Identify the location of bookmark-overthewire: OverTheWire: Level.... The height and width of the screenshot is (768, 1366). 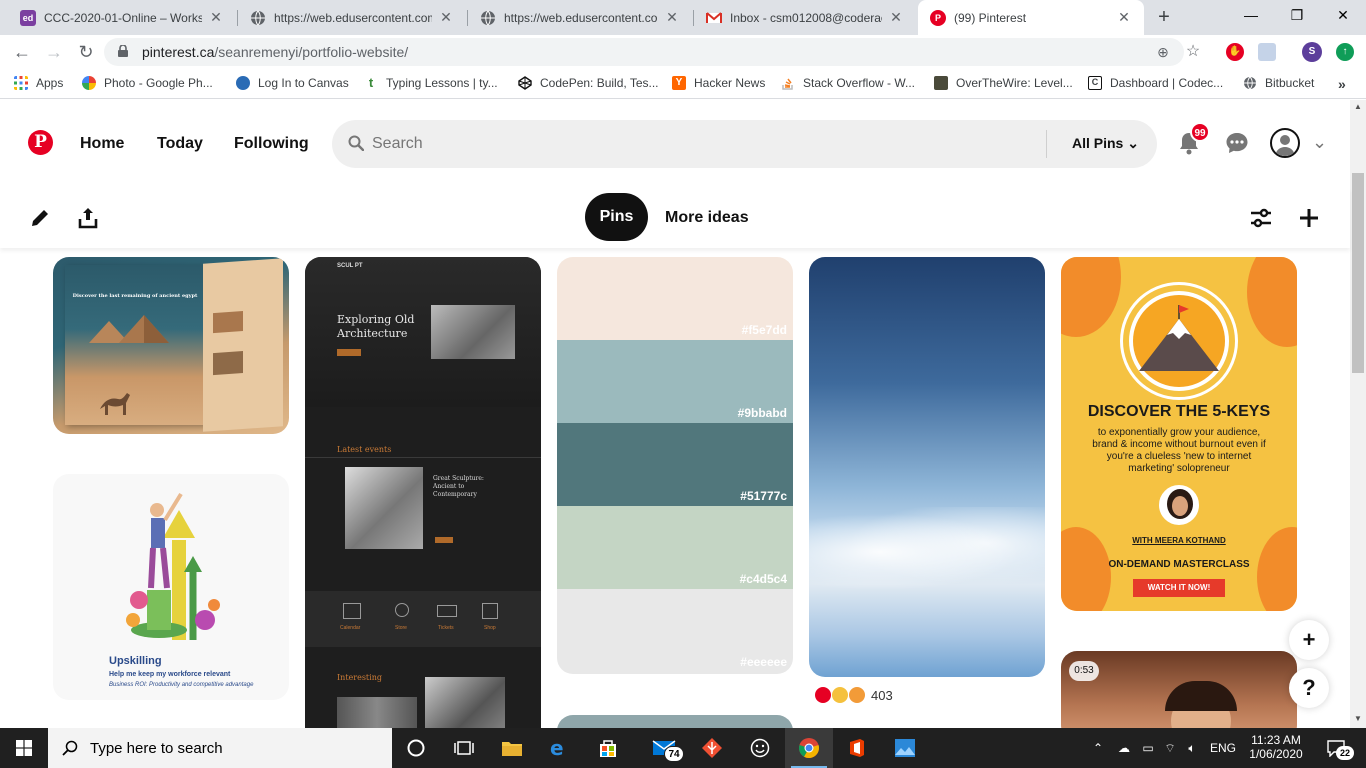
(1003, 83).